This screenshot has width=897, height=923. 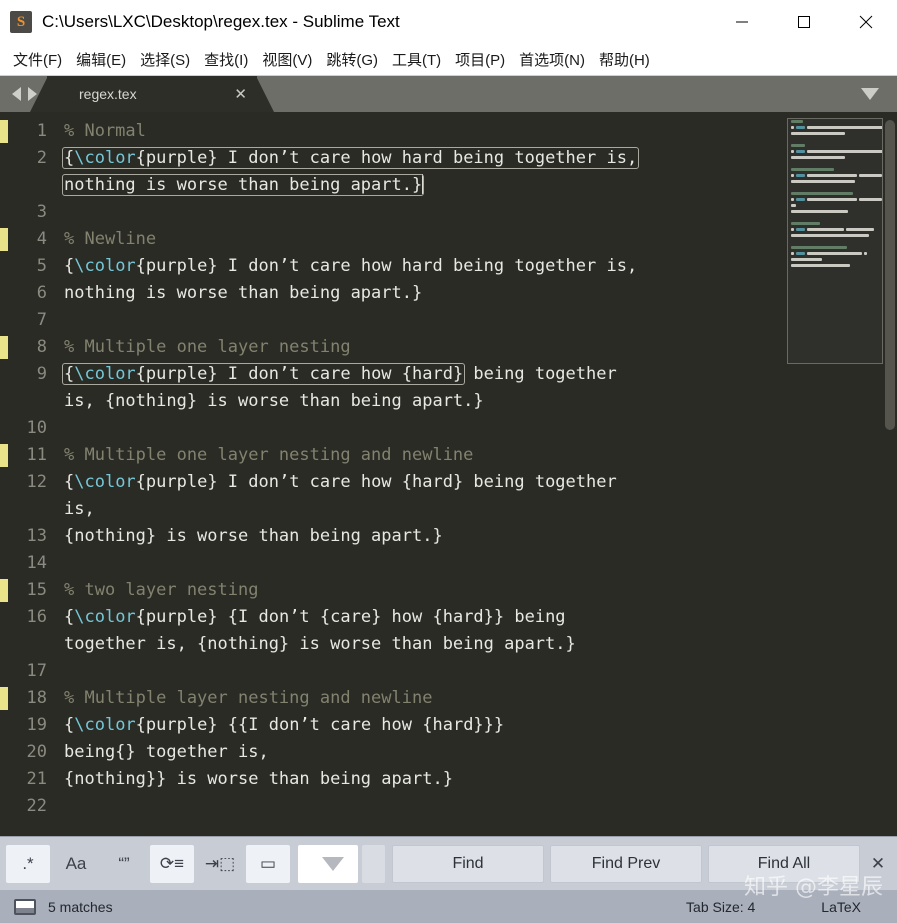 I want to click on code-text: {nothing}} is worse than being apart.}, so click(x=258, y=779).